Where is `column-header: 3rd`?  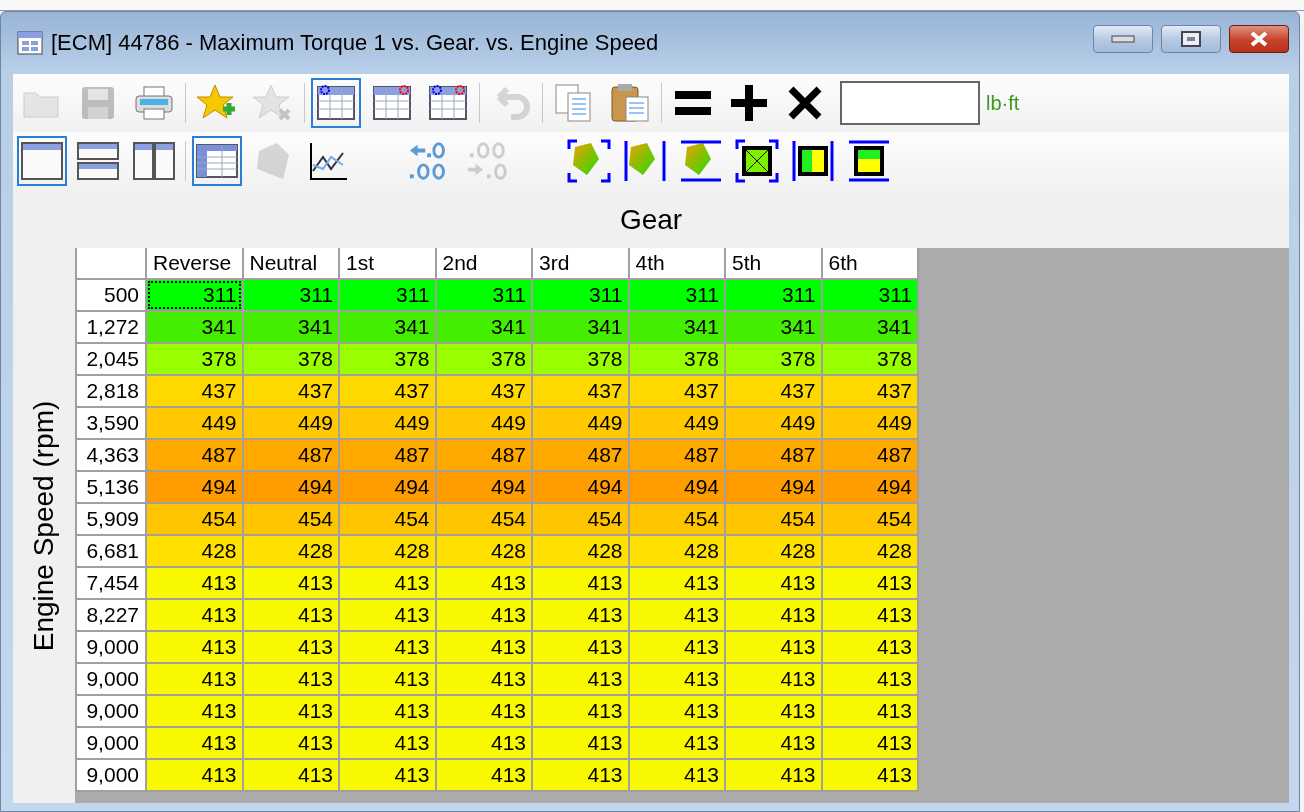 column-header: 3rd is located at coordinates (580, 263).